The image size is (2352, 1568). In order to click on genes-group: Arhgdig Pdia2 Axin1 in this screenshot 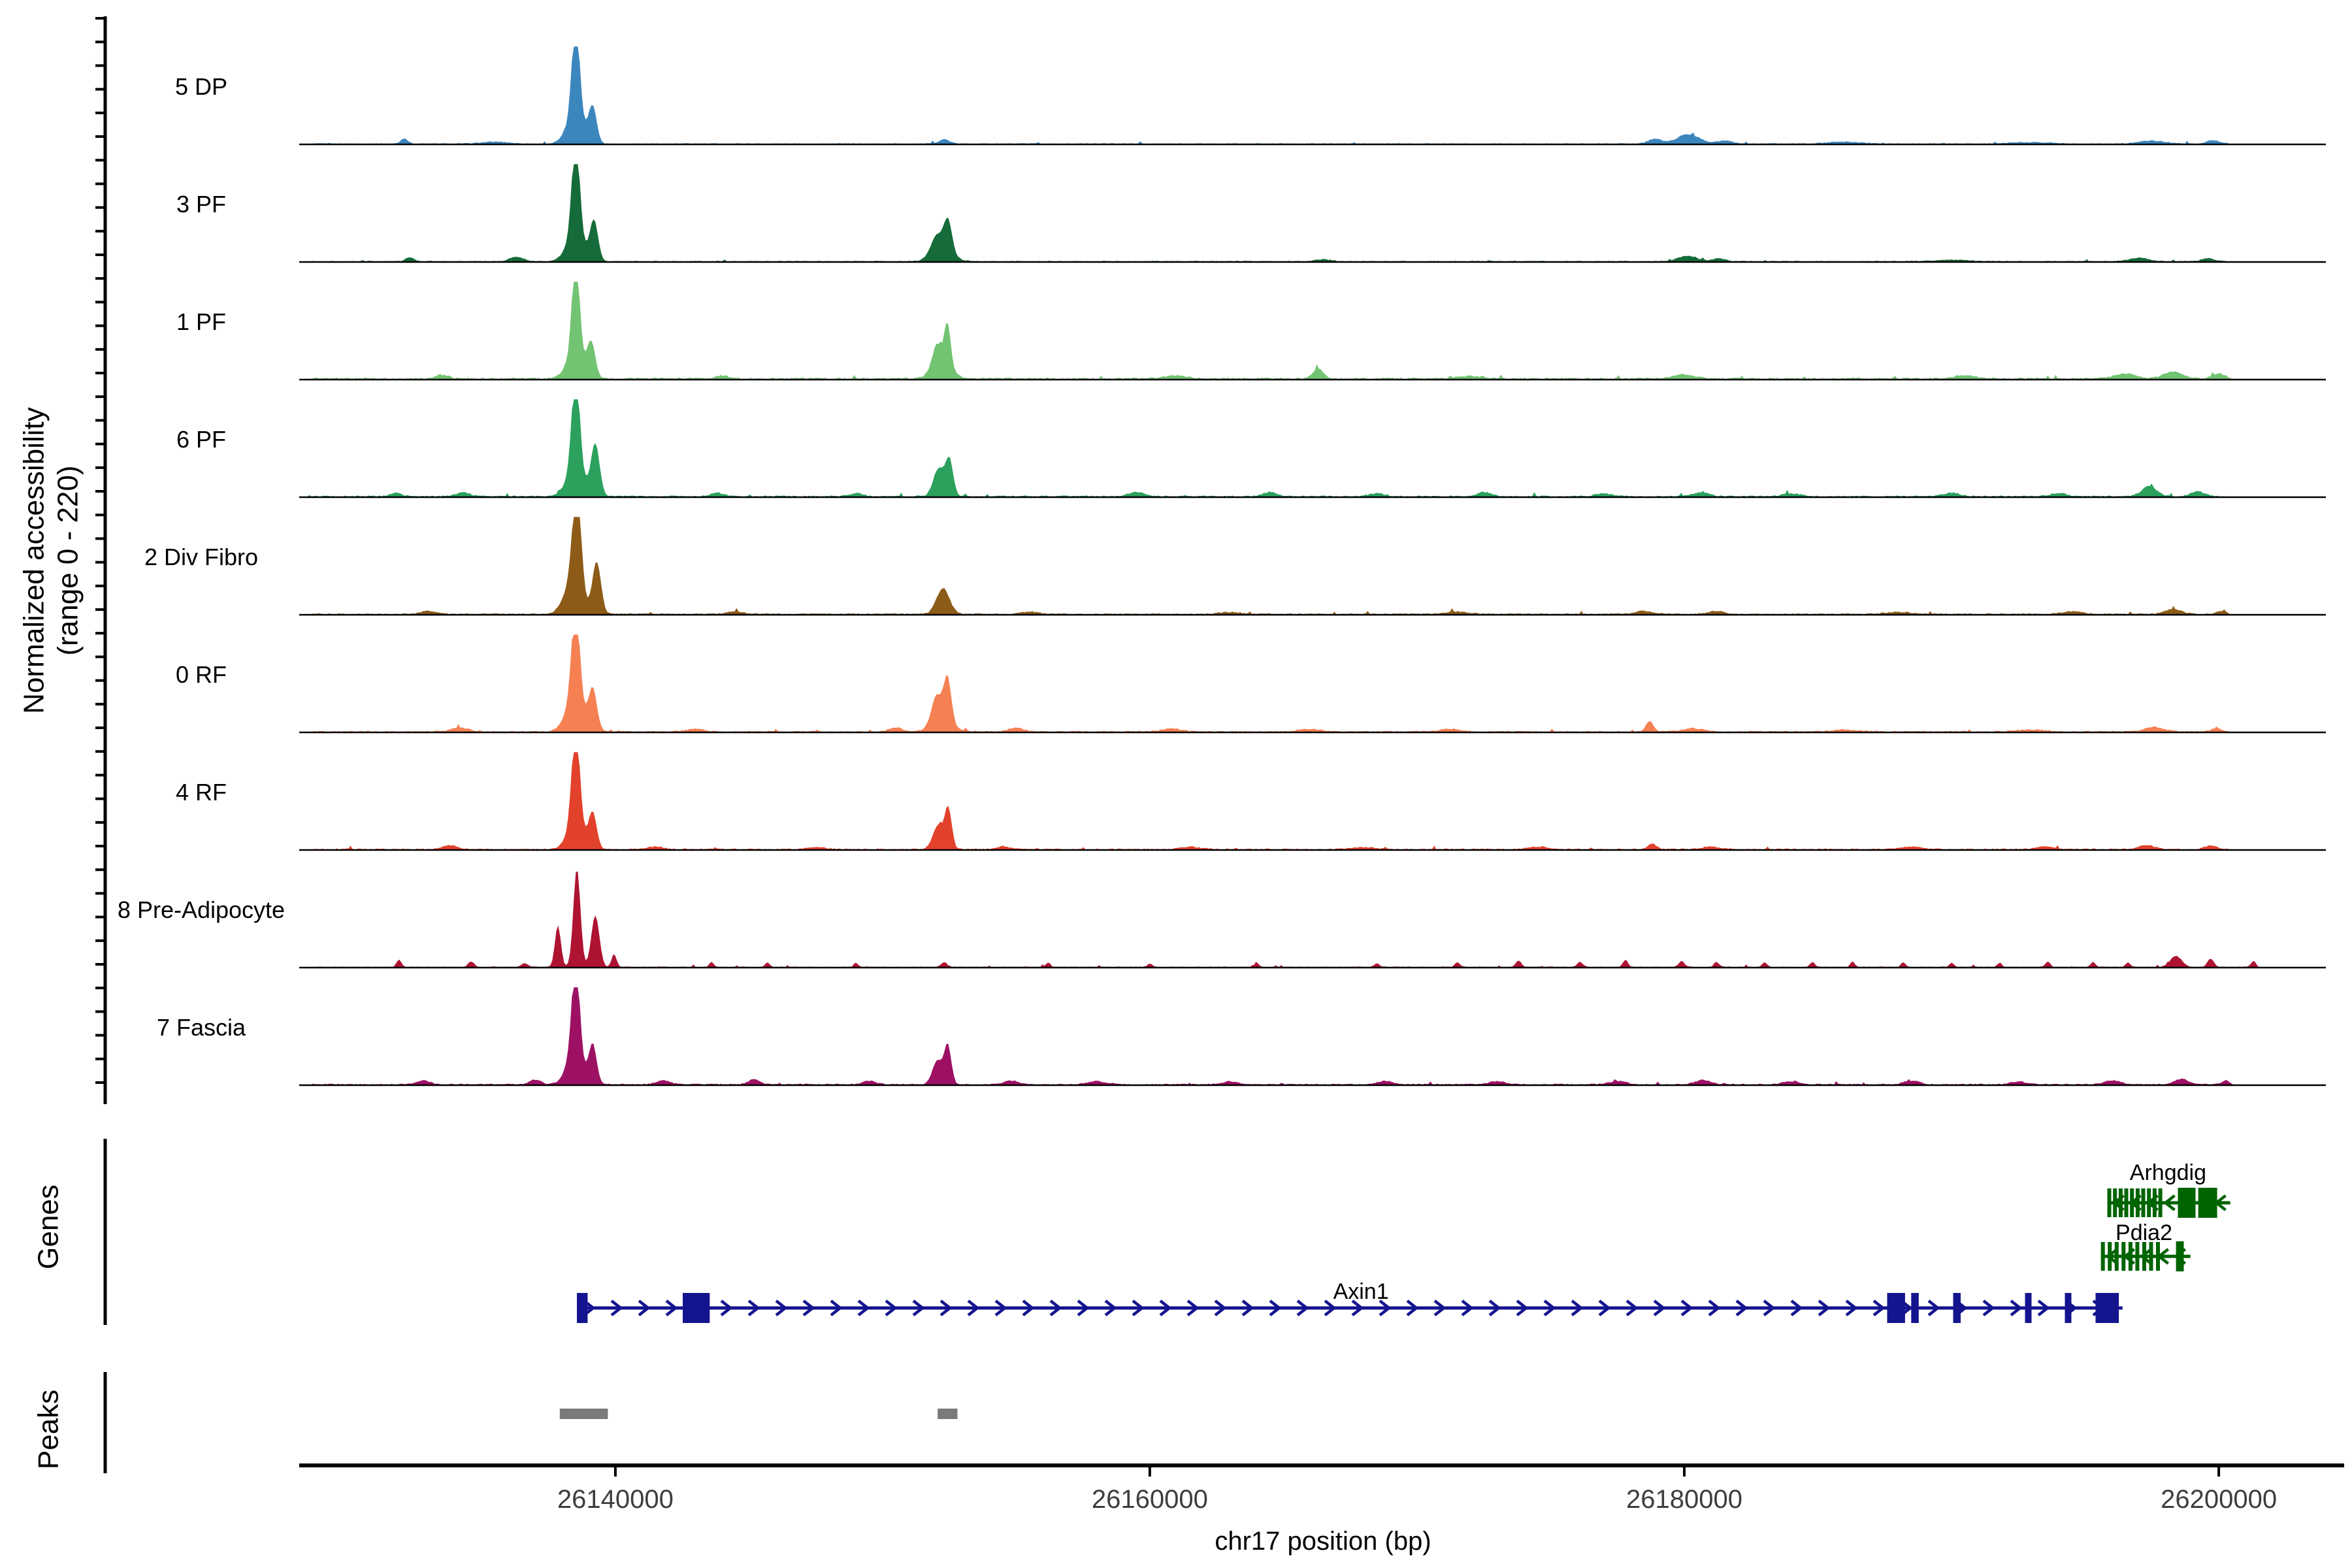, I will do `click(1403, 1241)`.